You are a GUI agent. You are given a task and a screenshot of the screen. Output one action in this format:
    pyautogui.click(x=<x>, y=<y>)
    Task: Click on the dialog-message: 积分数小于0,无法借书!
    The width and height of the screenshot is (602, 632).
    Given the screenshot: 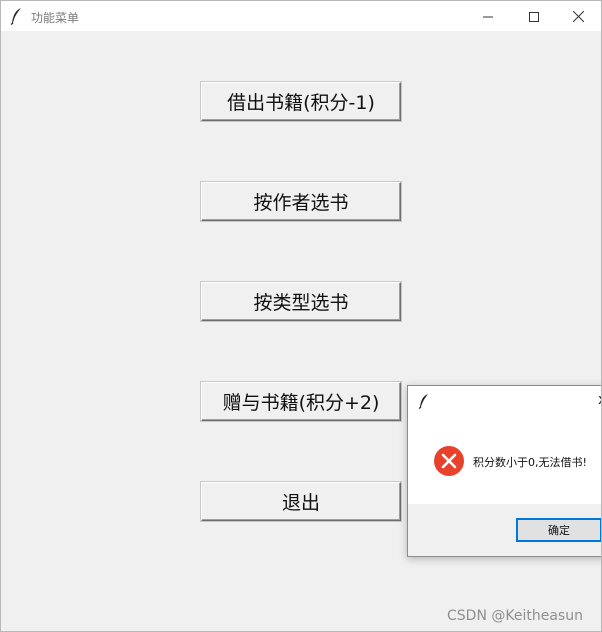 What is the action you would take?
    pyautogui.click(x=530, y=462)
    